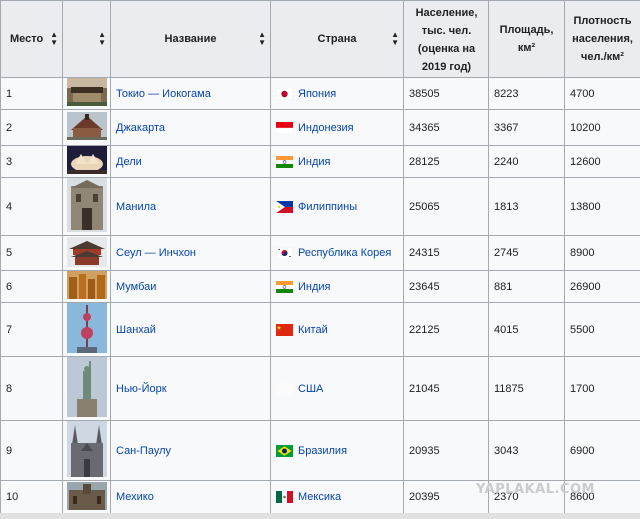 This screenshot has height=519, width=640. What do you see at coordinates (156, 253) in the screenshot?
I see `city-link: Сеул — Инчхон` at bounding box center [156, 253].